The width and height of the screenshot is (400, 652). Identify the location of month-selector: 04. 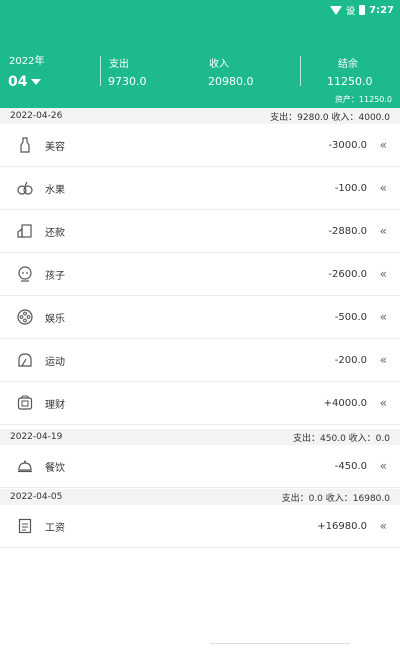
(25, 82).